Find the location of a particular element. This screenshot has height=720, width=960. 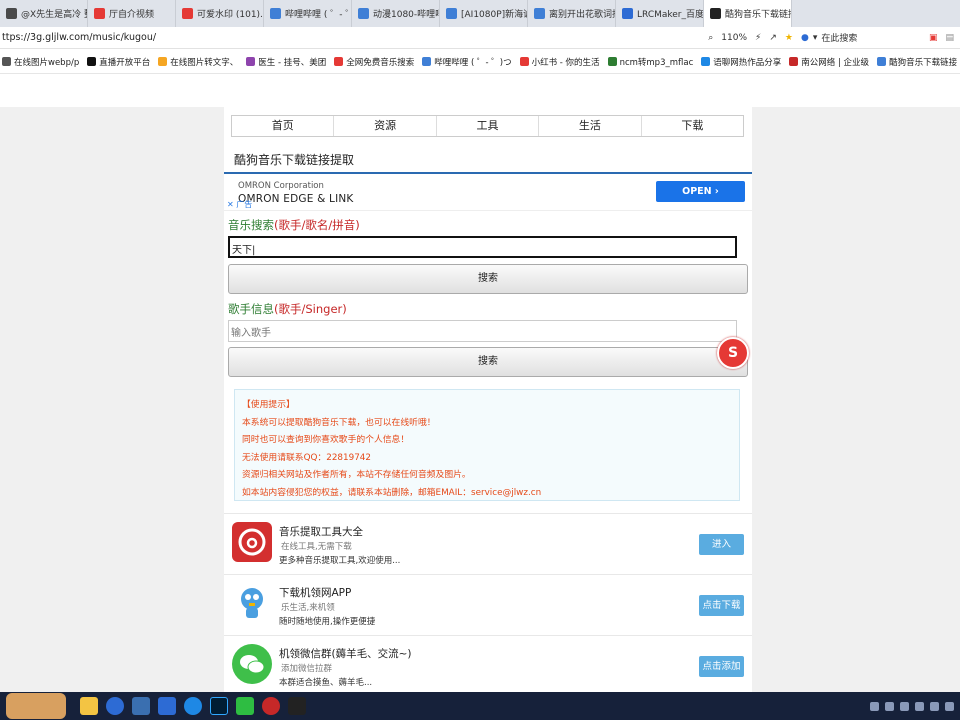

nav-download: 下载 is located at coordinates (692, 126).